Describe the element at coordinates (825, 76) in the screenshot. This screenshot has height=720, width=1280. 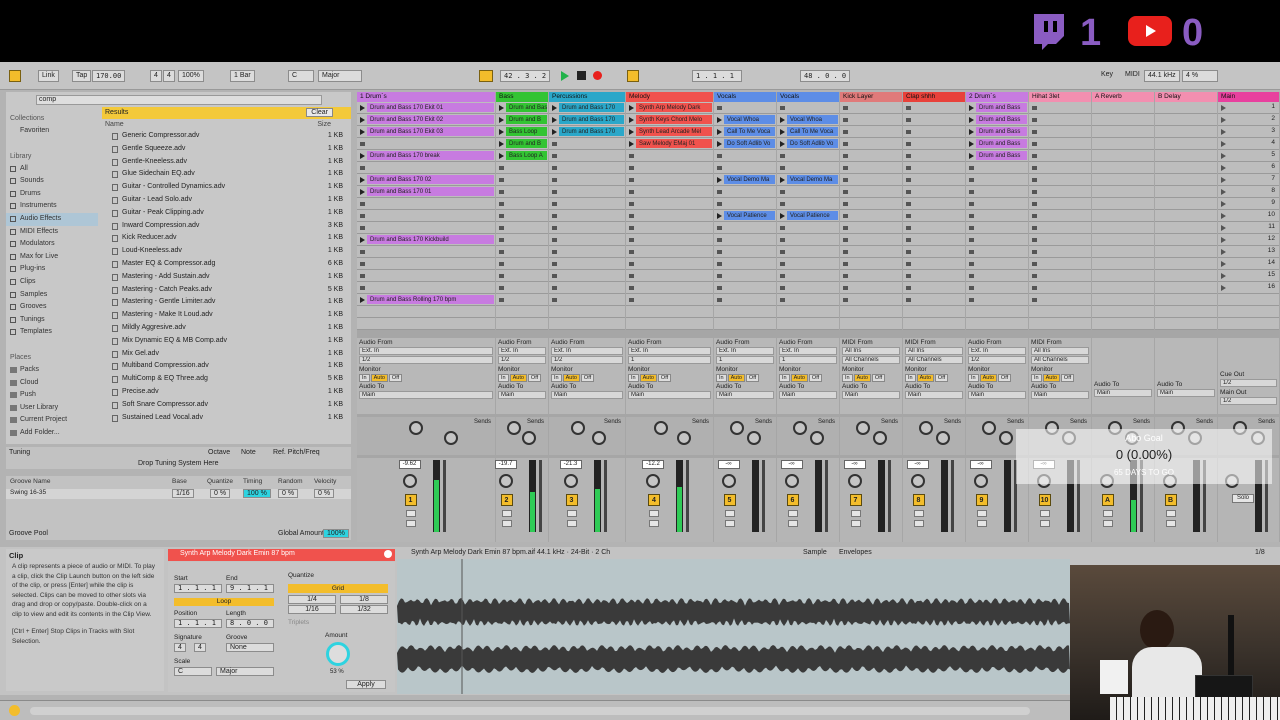
I see `loop-length: 48 . 0 . 0` at that location.